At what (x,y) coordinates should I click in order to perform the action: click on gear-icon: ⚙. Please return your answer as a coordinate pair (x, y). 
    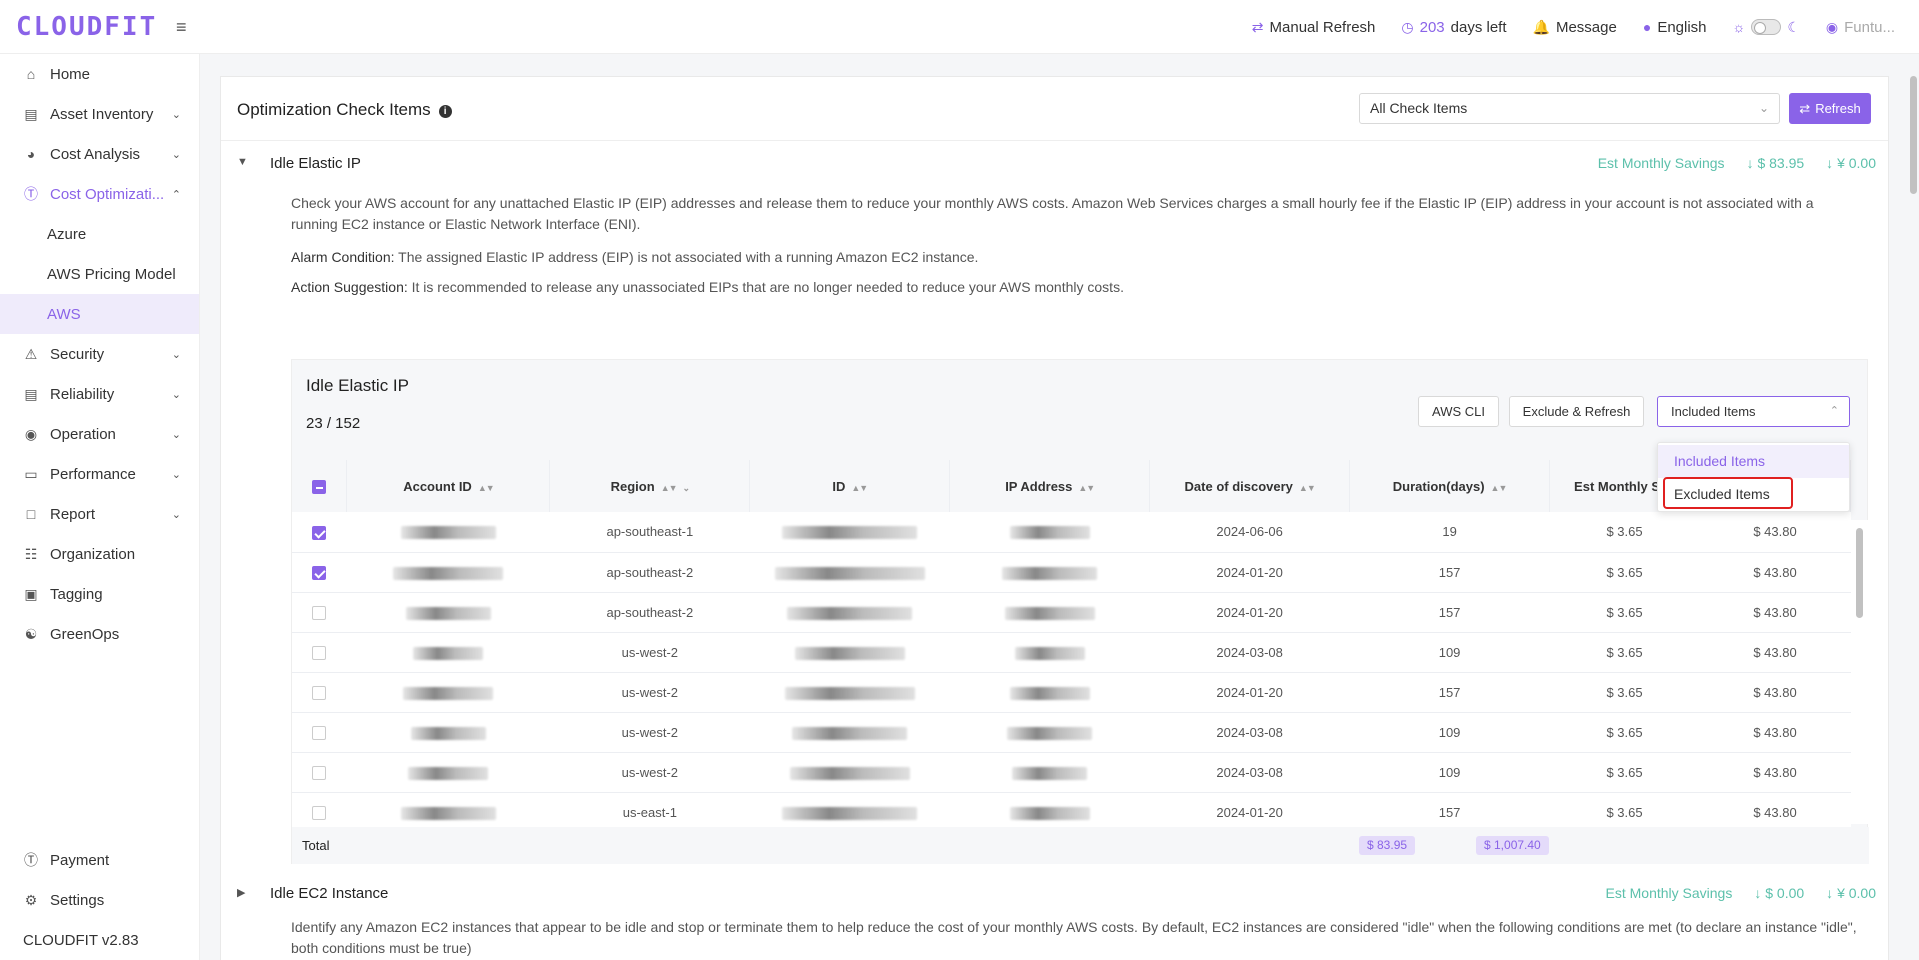
    Looking at the image, I should click on (31, 899).